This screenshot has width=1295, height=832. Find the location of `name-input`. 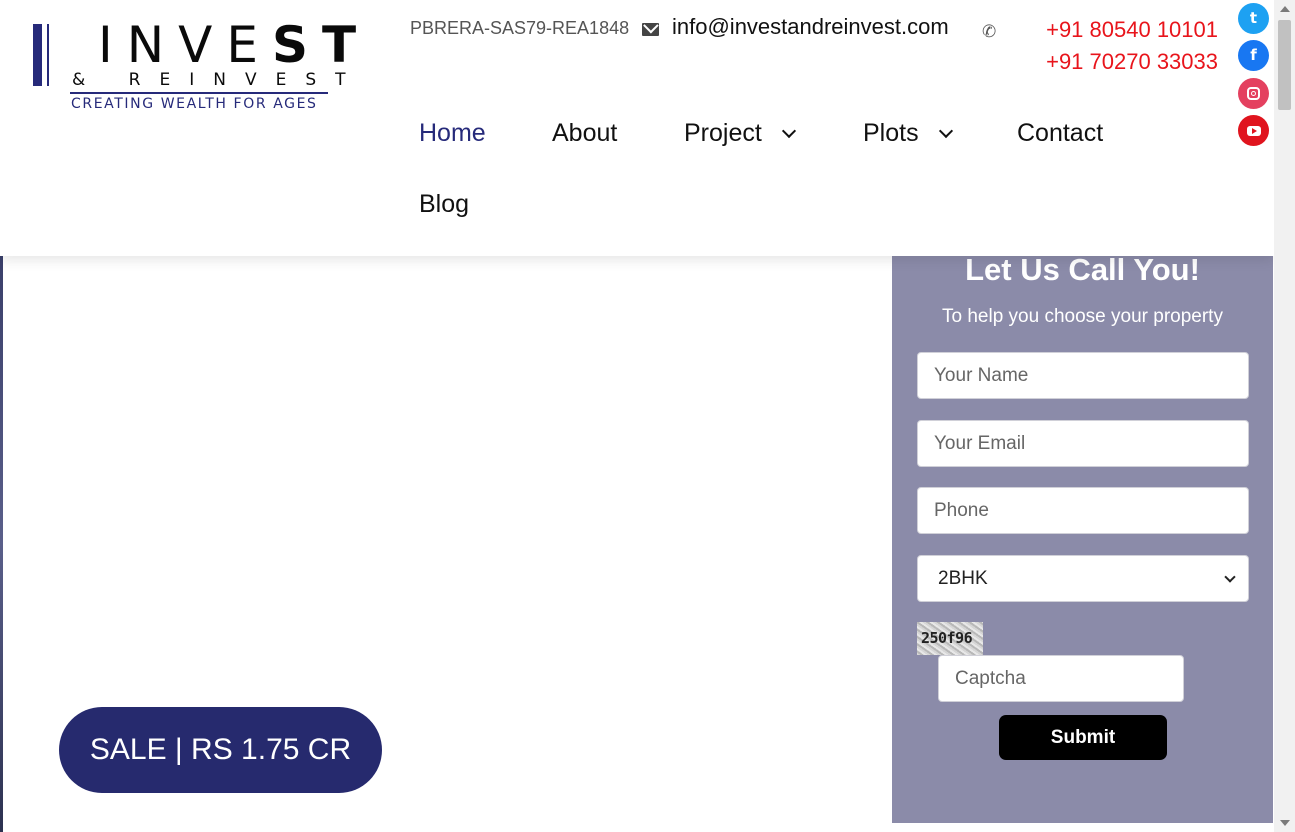

name-input is located at coordinates (1083, 375).